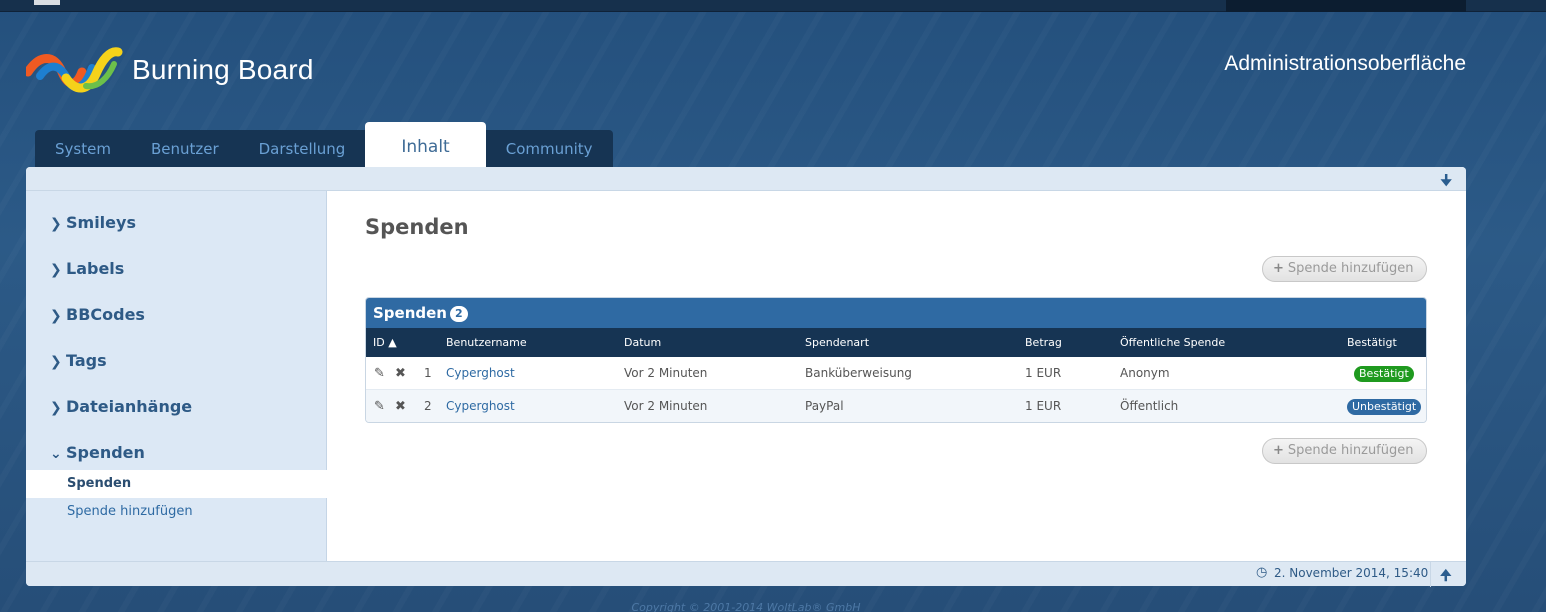  What do you see at coordinates (417, 227) in the screenshot?
I see `page-title: Spenden` at bounding box center [417, 227].